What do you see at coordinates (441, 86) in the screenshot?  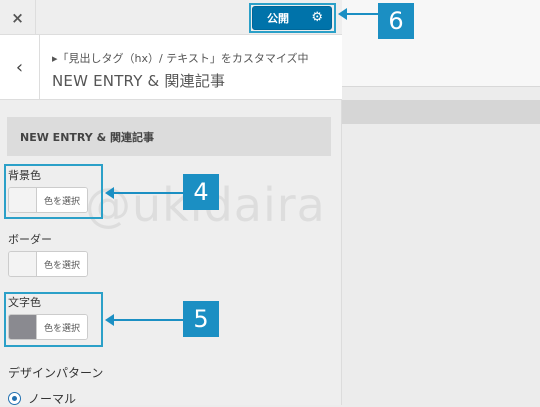 I see `preview-divider` at bounding box center [441, 86].